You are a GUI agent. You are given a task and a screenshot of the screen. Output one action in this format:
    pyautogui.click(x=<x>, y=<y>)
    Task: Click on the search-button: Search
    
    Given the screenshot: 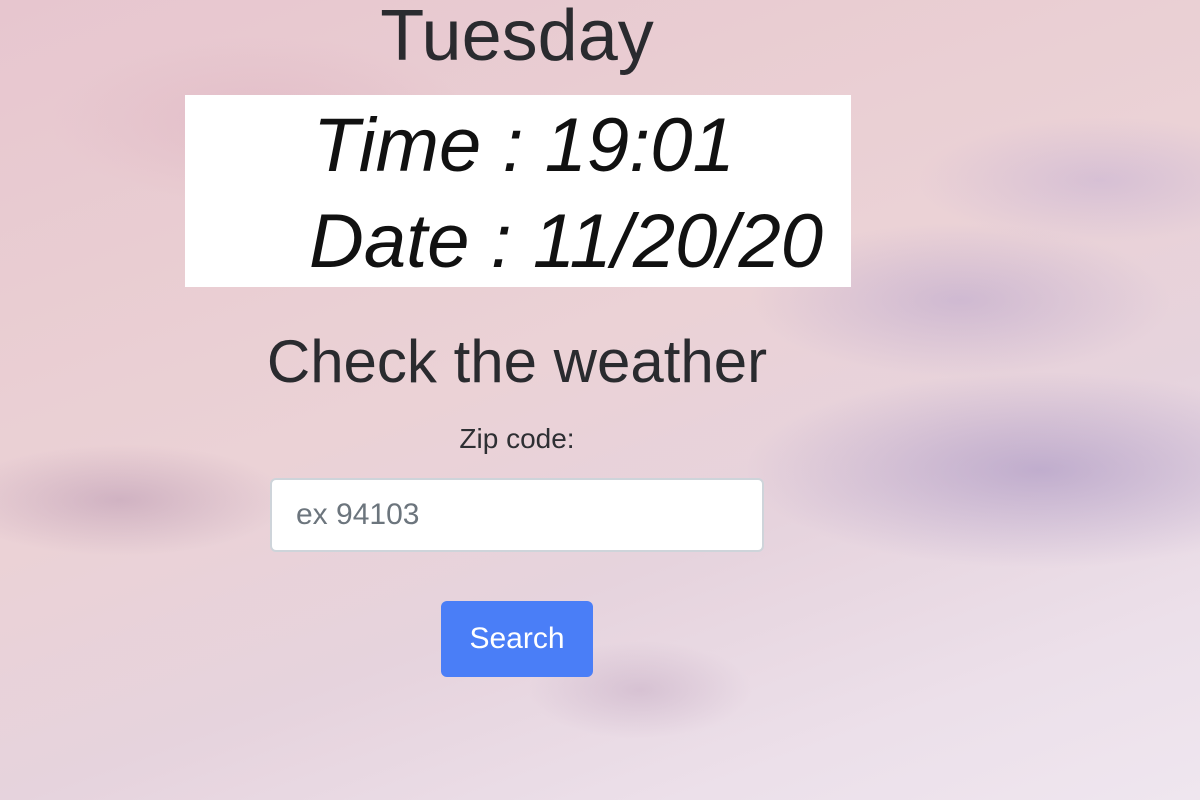 What is the action you would take?
    pyautogui.click(x=517, y=639)
    